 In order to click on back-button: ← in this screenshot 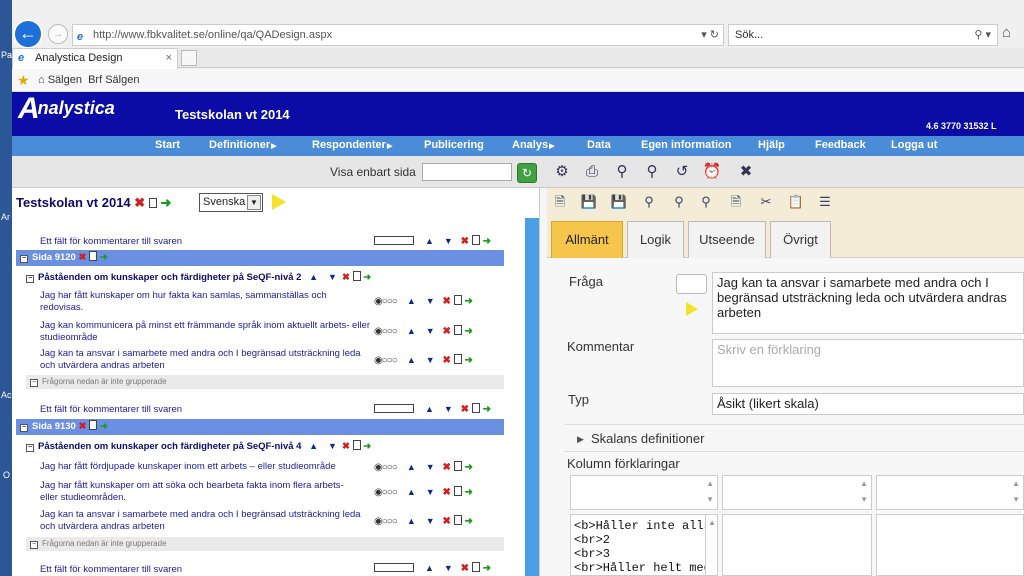, I will do `click(28, 34)`.